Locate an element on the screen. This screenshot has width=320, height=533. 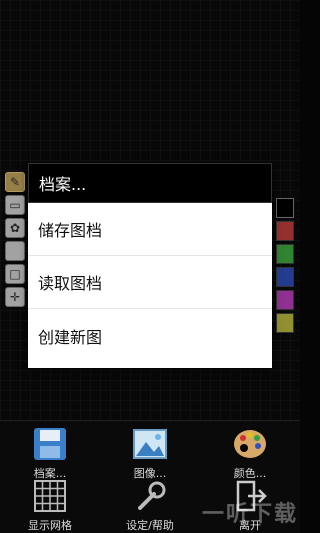
watermark-text: 一听下载 is located at coordinates (249, 514).